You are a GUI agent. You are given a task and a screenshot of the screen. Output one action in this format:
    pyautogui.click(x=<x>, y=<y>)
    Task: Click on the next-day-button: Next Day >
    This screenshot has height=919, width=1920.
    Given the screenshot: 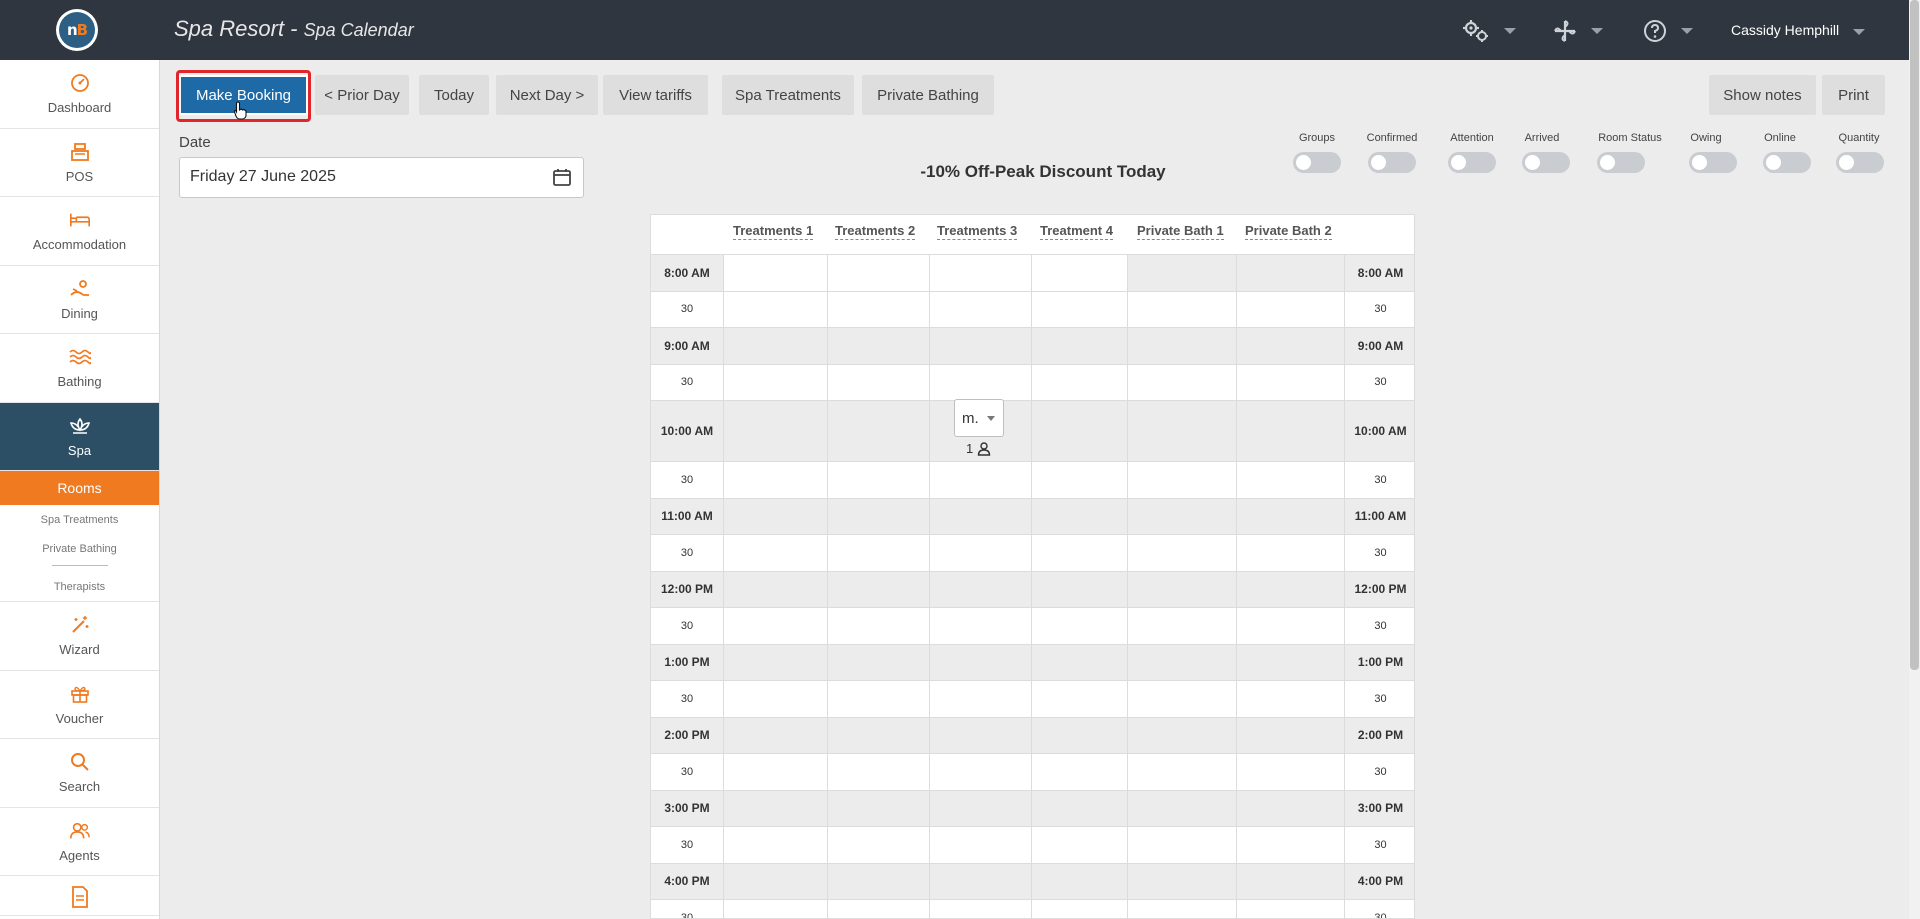 What is the action you would take?
    pyautogui.click(x=547, y=95)
    